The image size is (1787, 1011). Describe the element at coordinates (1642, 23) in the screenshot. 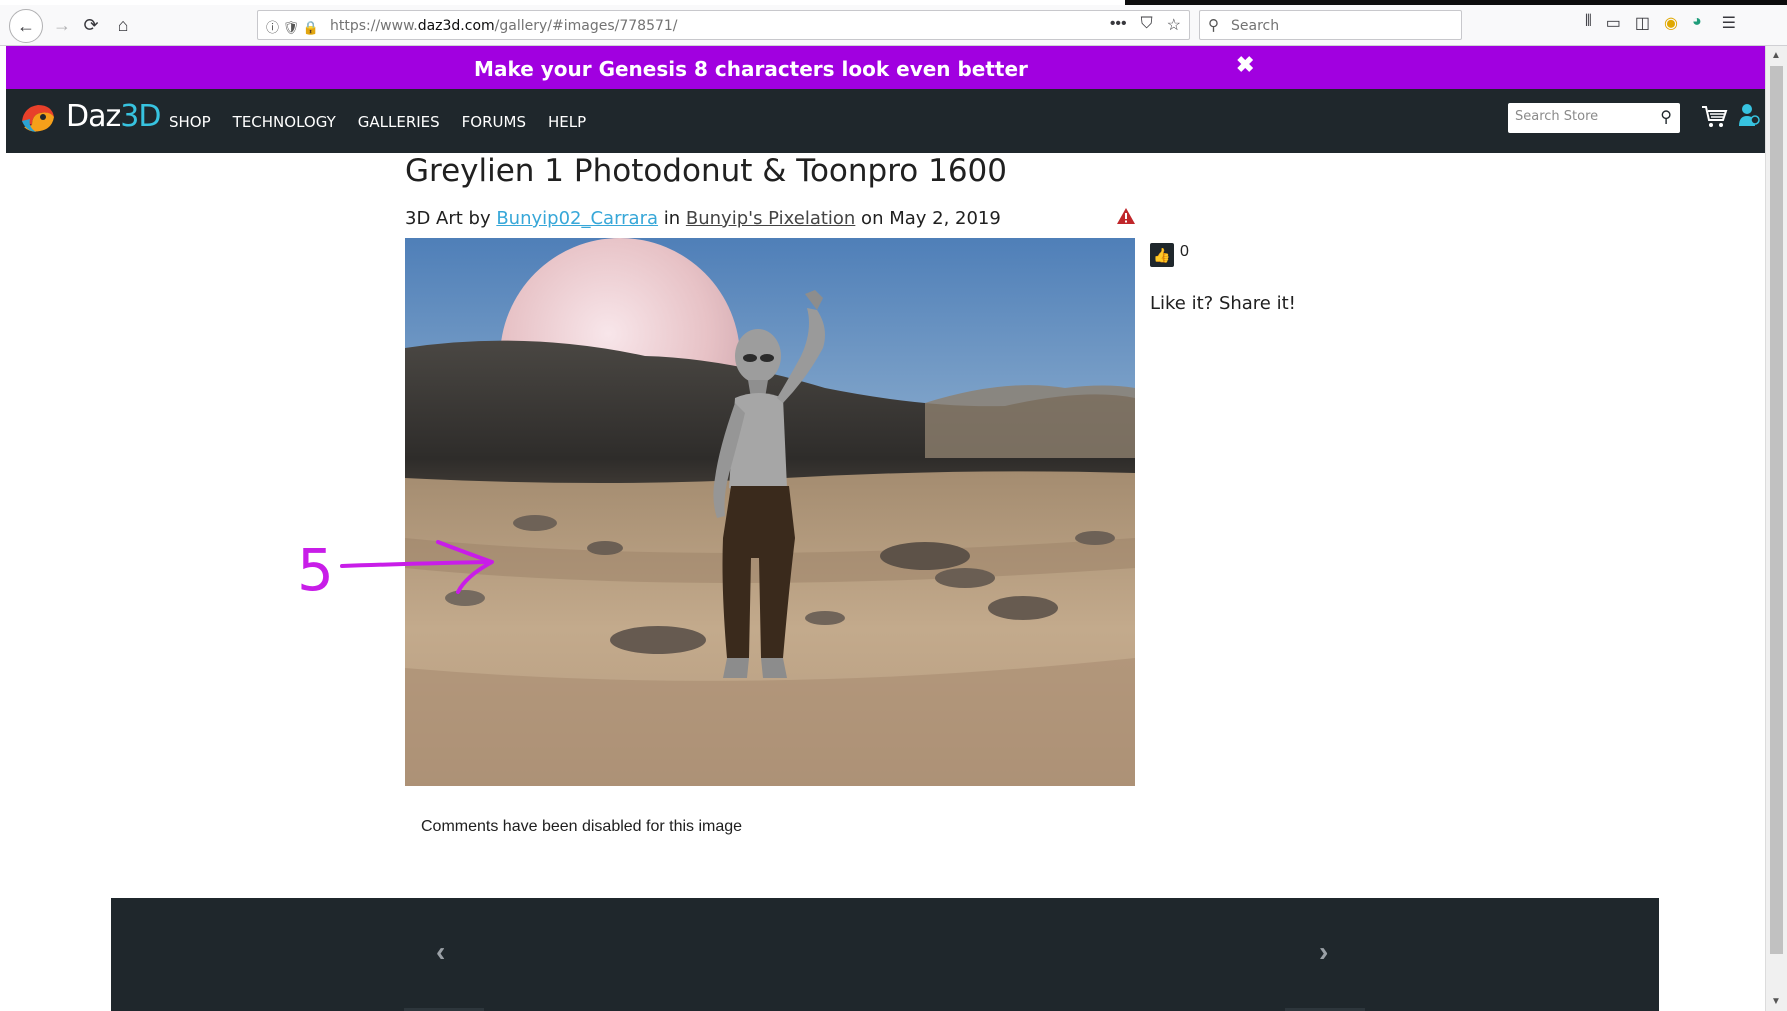

I see `sidebar-icon: ◫` at that location.